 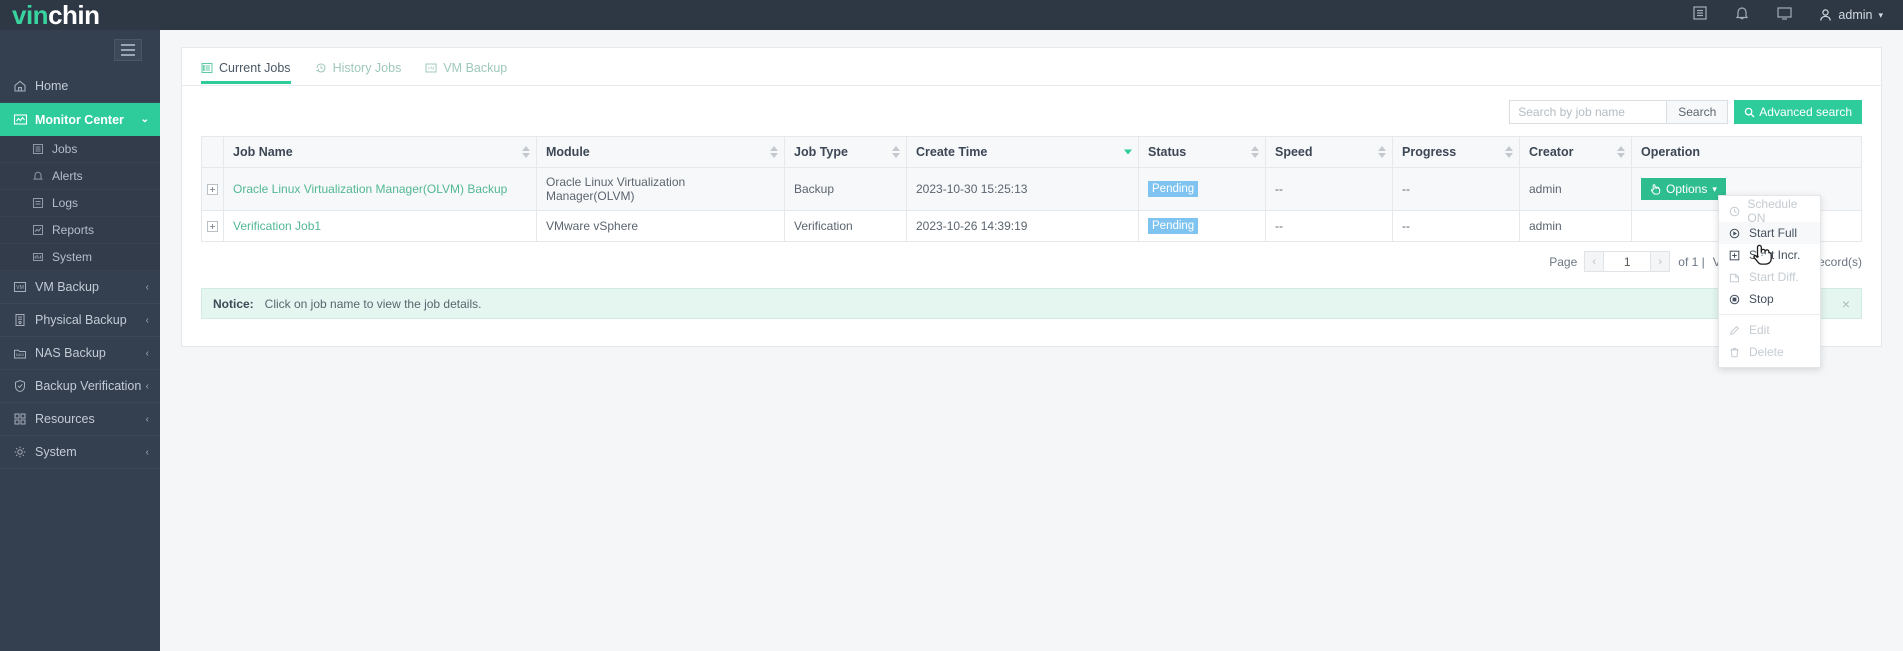 What do you see at coordinates (56, 452) in the screenshot?
I see `sidebar-label: System` at bounding box center [56, 452].